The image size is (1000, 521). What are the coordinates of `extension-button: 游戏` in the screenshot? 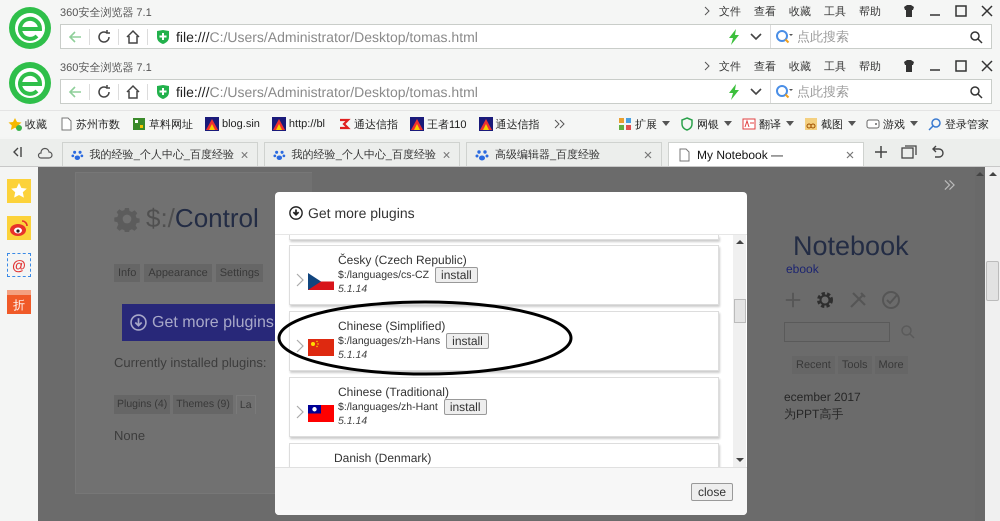 It's located at (885, 124).